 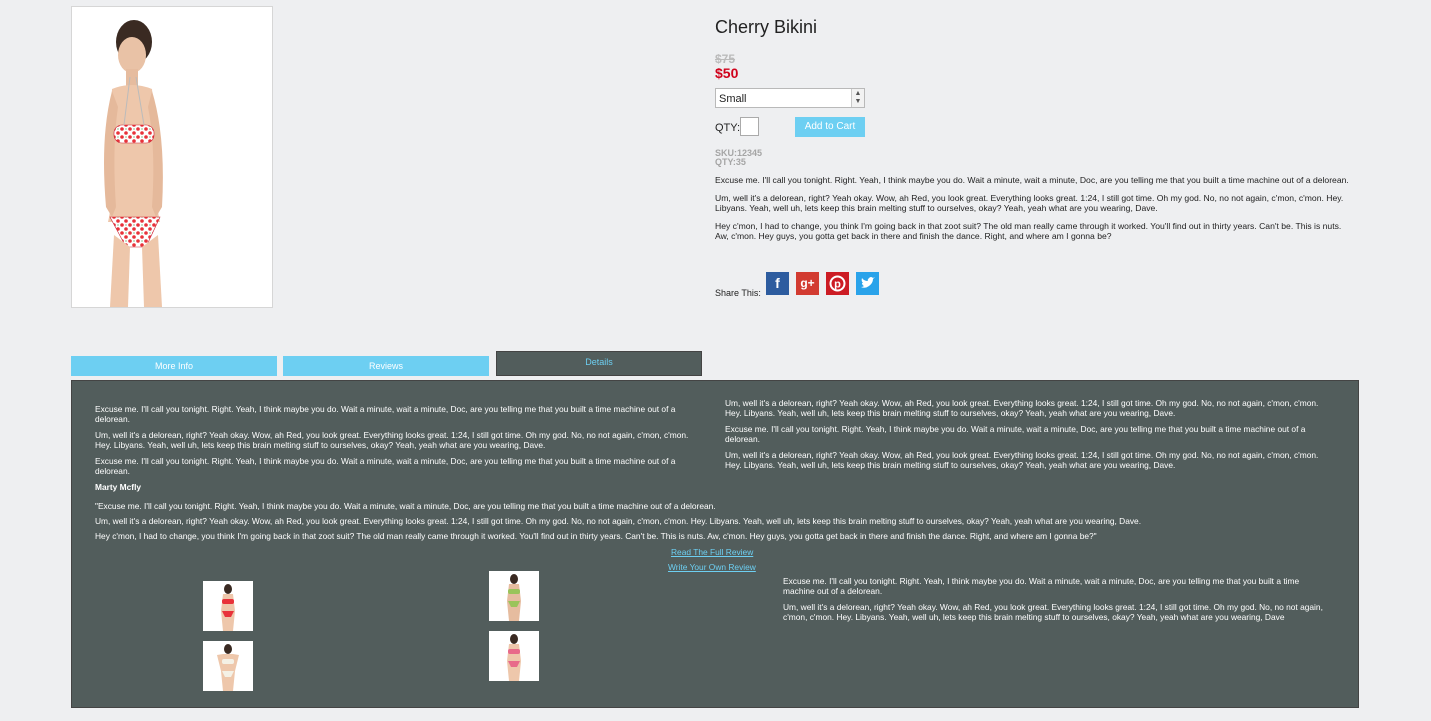 I want to click on write-review-link: Write Your Own Review, so click(x=712, y=567).